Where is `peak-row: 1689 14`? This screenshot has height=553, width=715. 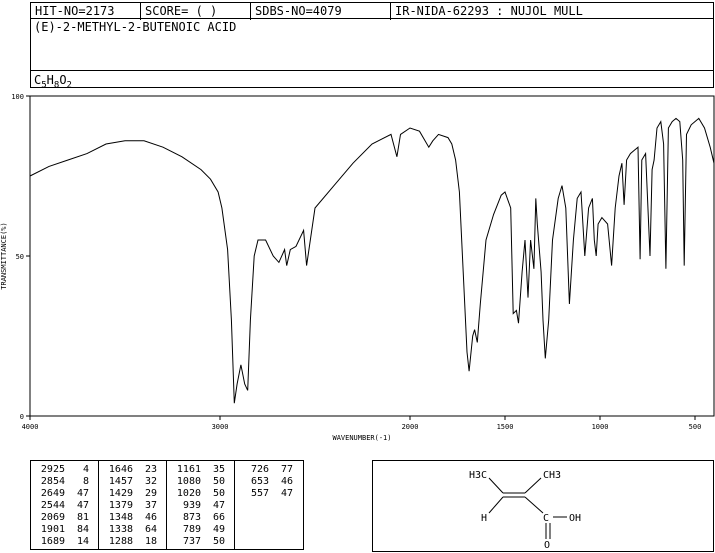
peak-row: 1689 14 is located at coordinates (63, 542).